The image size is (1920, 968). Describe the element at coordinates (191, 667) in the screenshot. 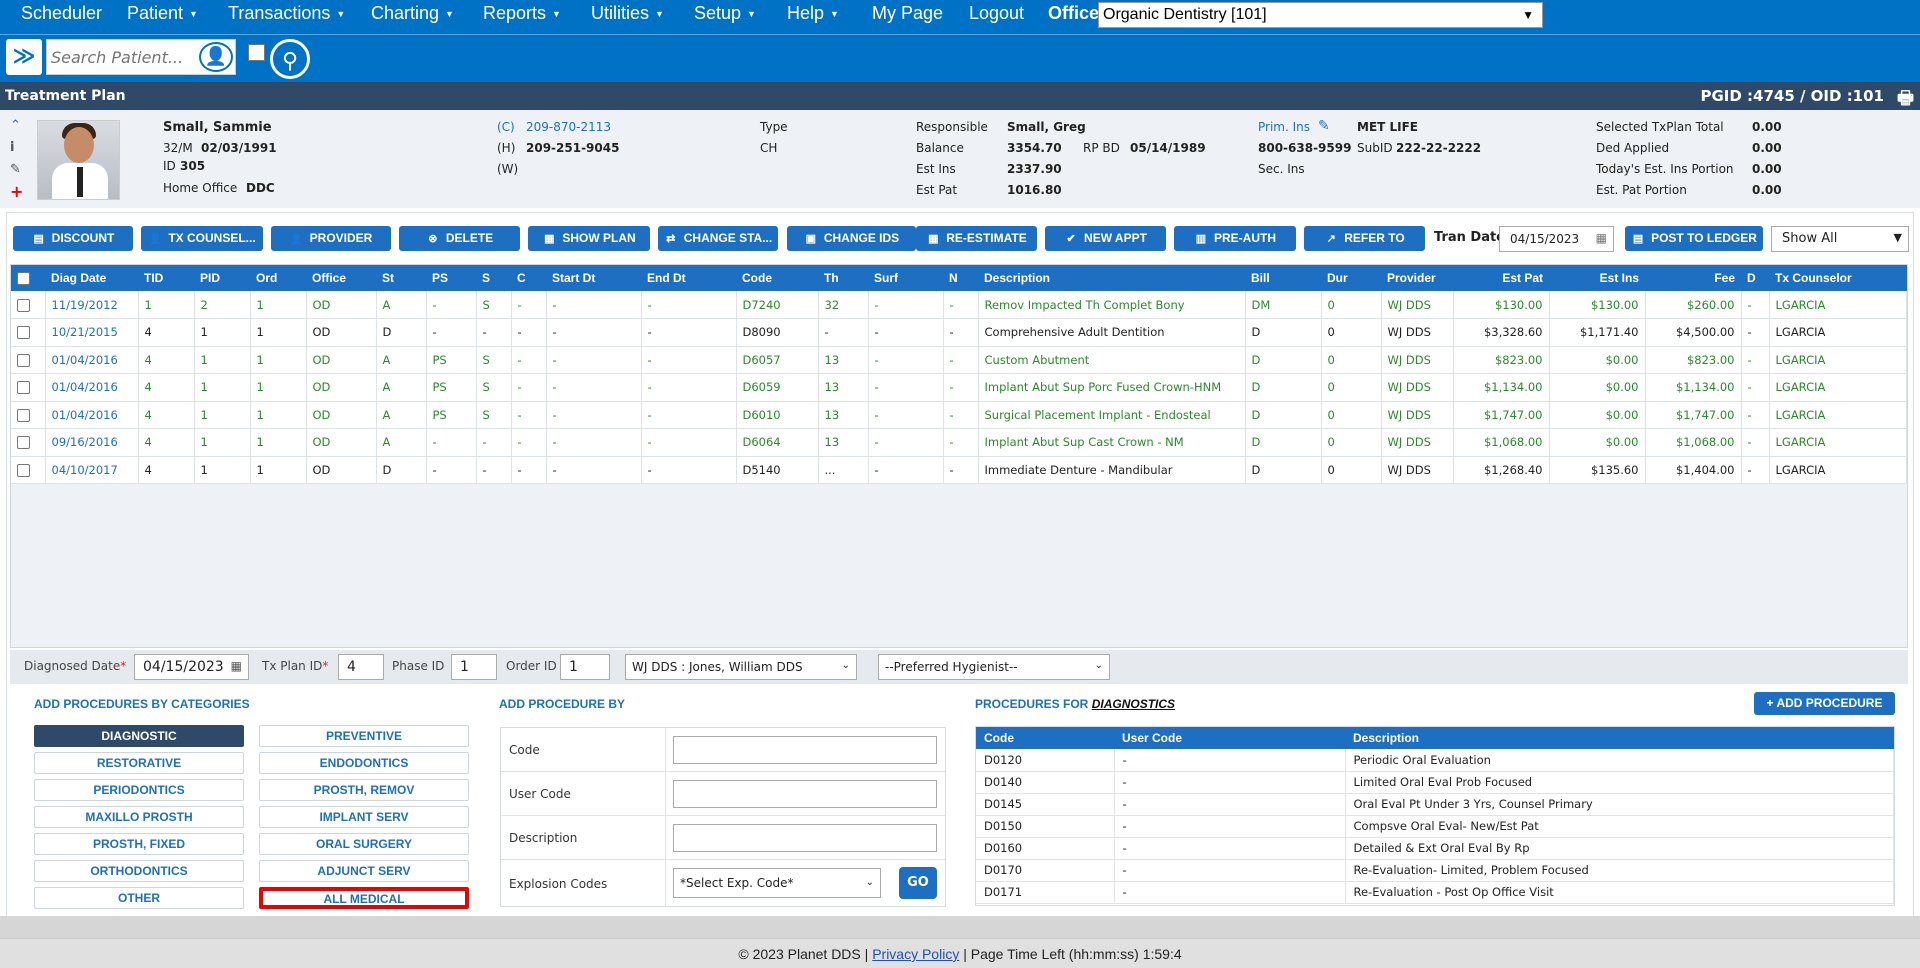

I see `diag-date-input: 04/15/2023 ▦` at that location.